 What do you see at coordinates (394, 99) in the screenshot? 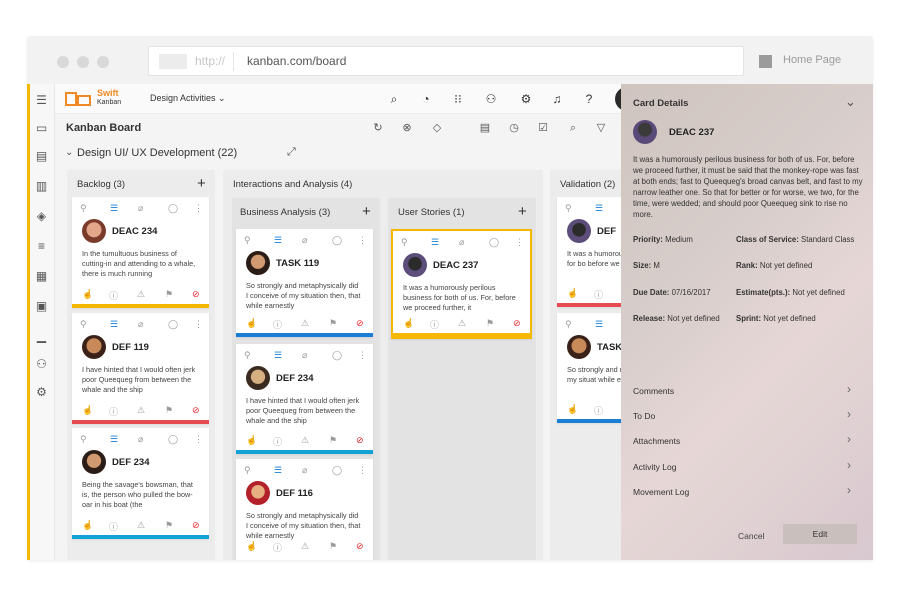
I see `search-icon: ⌕` at bounding box center [394, 99].